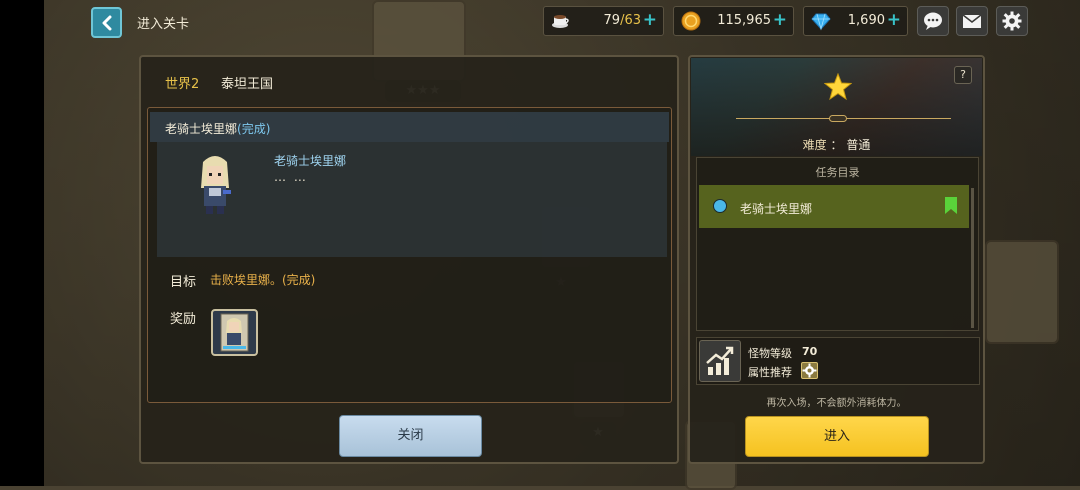 Image resolution: width=1080 pixels, height=490 pixels. I want to click on mission-title: 老骑士埃里娜(完成), so click(218, 129).